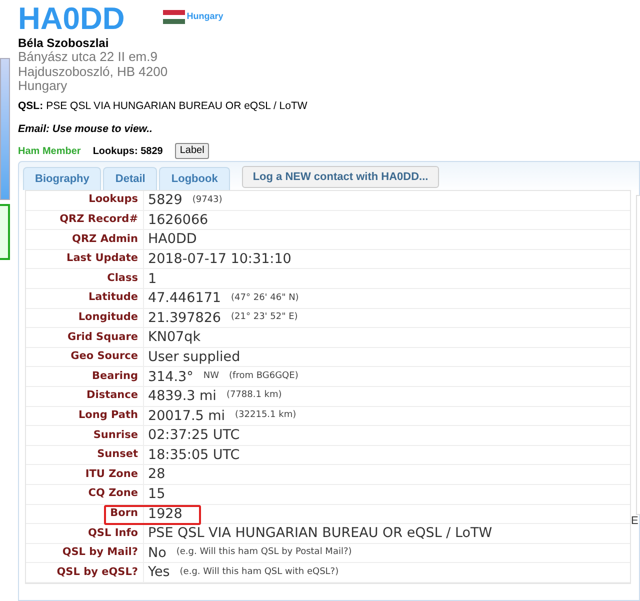 The image size is (640, 601). Describe the element at coordinates (102, 258) in the screenshot. I see `field-label: Last Update` at that location.